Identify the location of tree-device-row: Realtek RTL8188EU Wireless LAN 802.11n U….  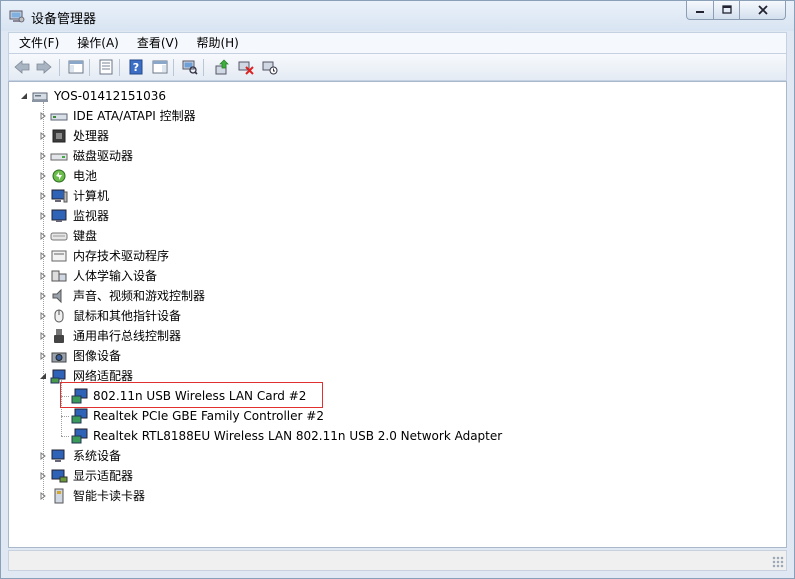
(379, 436).